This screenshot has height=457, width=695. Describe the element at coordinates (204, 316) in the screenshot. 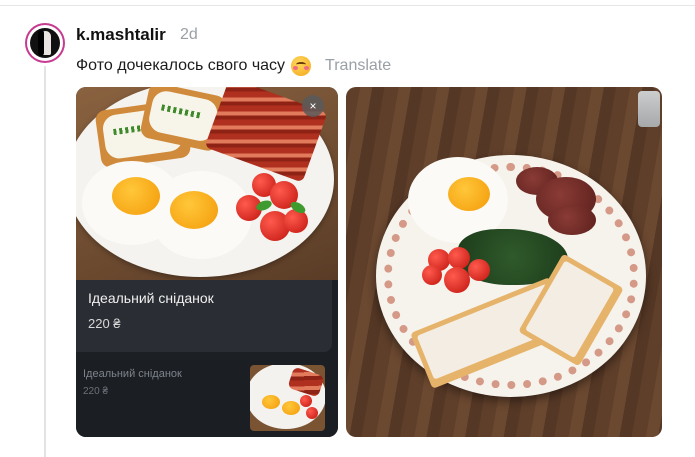

I see `product-panel: Ідеальний сніданок 220 ₴` at that location.